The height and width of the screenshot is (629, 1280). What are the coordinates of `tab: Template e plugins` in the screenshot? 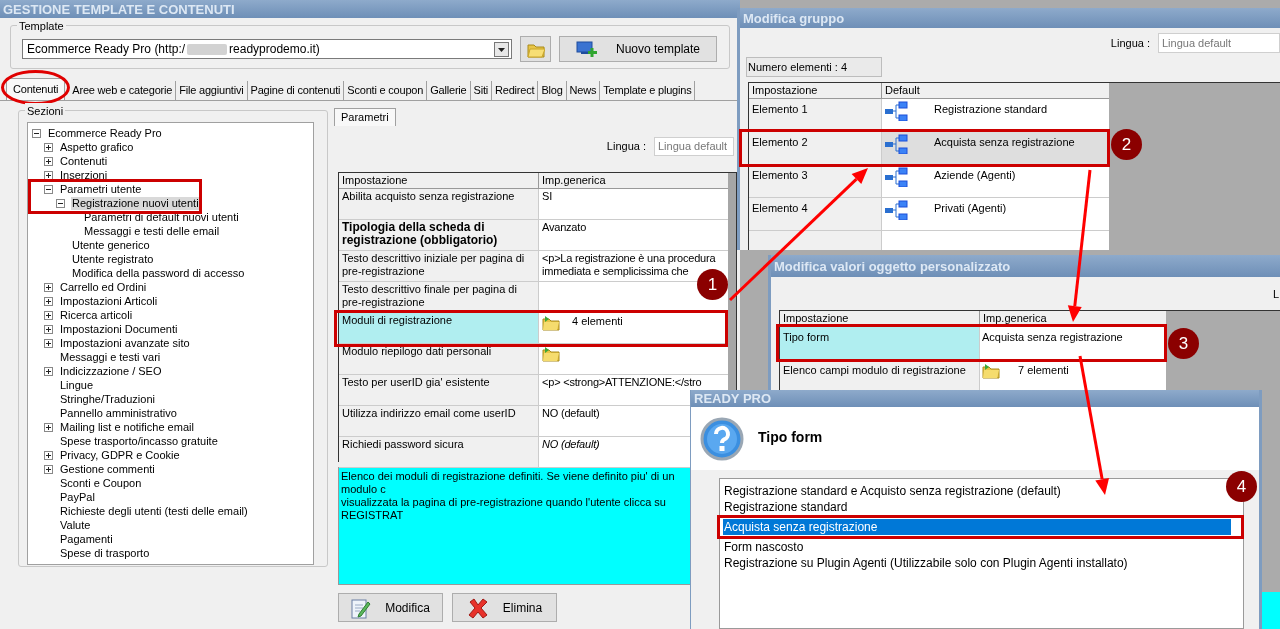 It's located at (648, 90).